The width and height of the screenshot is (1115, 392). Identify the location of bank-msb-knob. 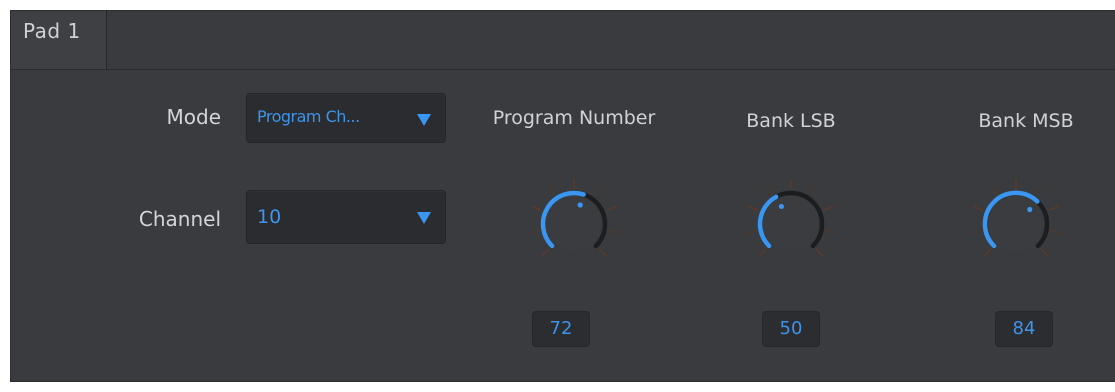
(1016, 224).